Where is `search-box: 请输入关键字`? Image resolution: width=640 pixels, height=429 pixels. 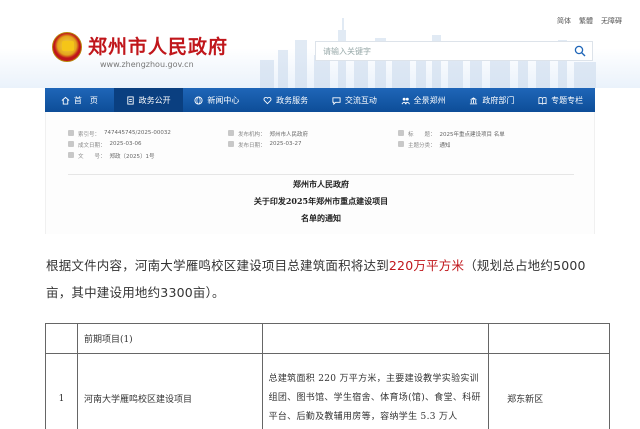 search-box: 请输入关键字 is located at coordinates (454, 51).